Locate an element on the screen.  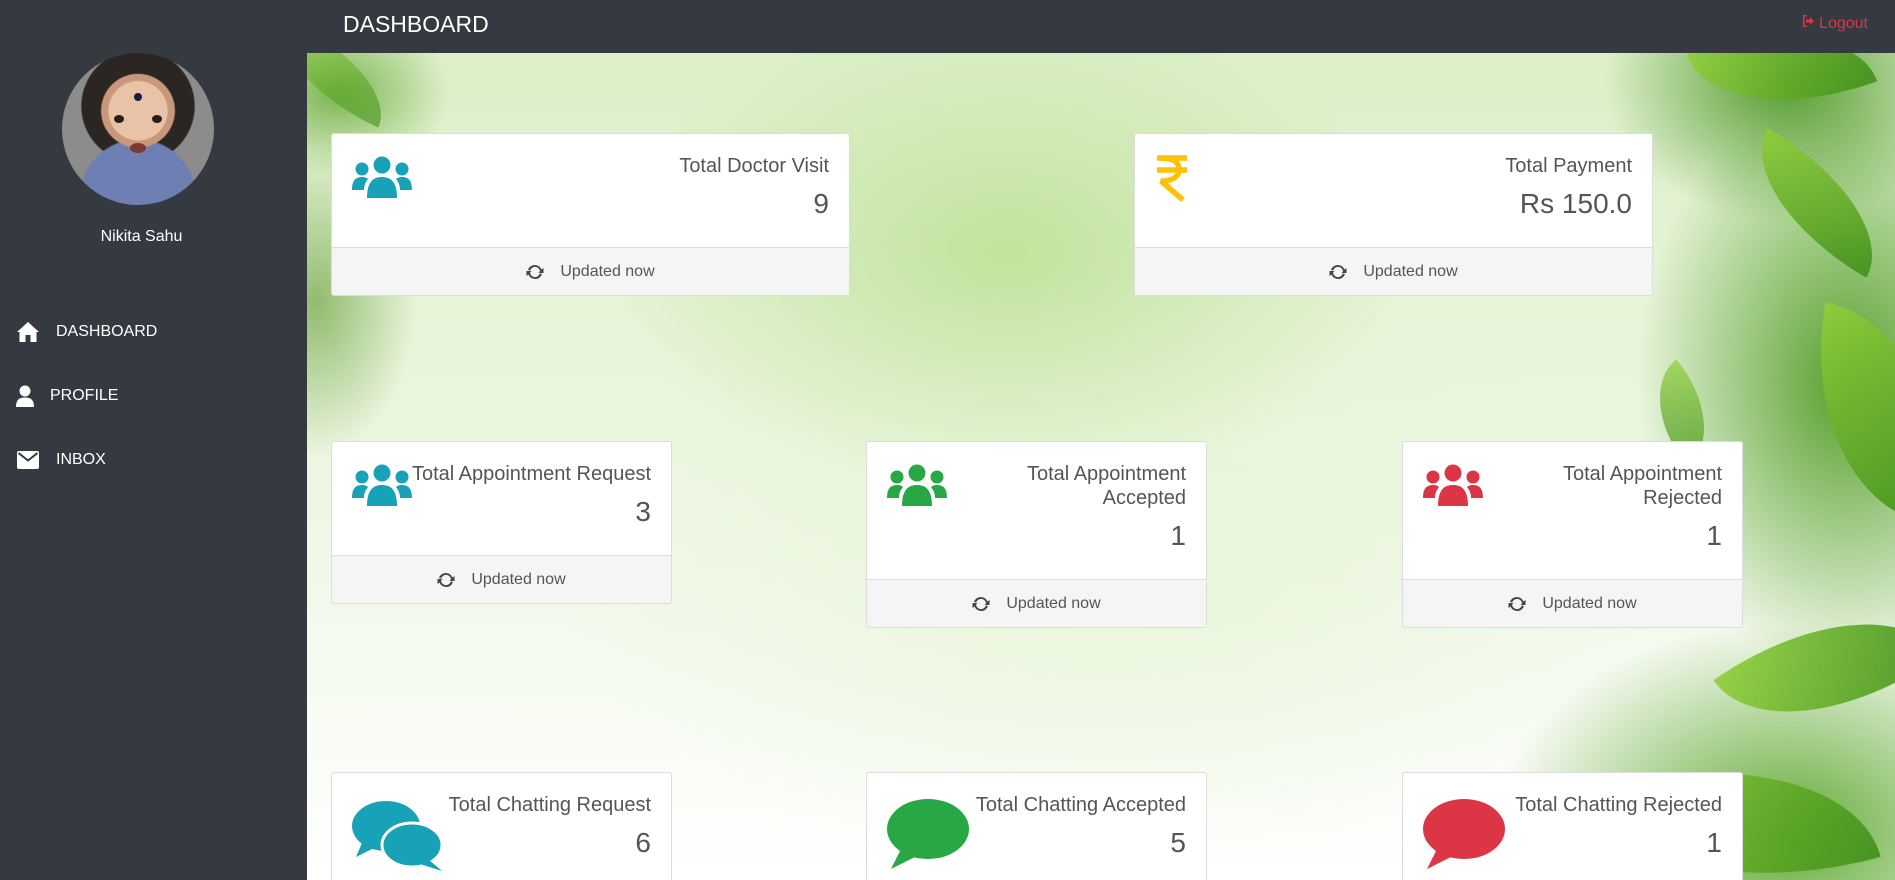
chatting-request-card: Total Chatting Request 6 is located at coordinates (501, 826).